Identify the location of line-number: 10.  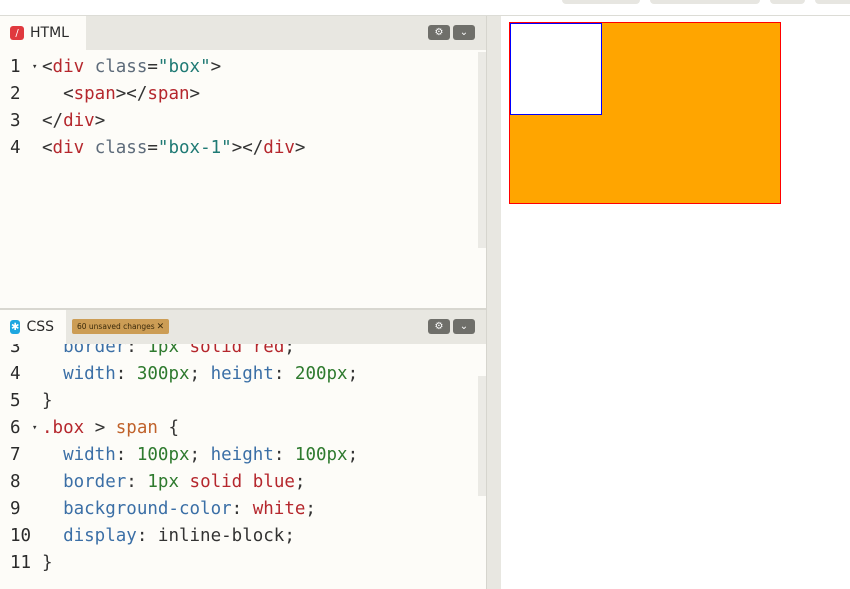
(21, 536).